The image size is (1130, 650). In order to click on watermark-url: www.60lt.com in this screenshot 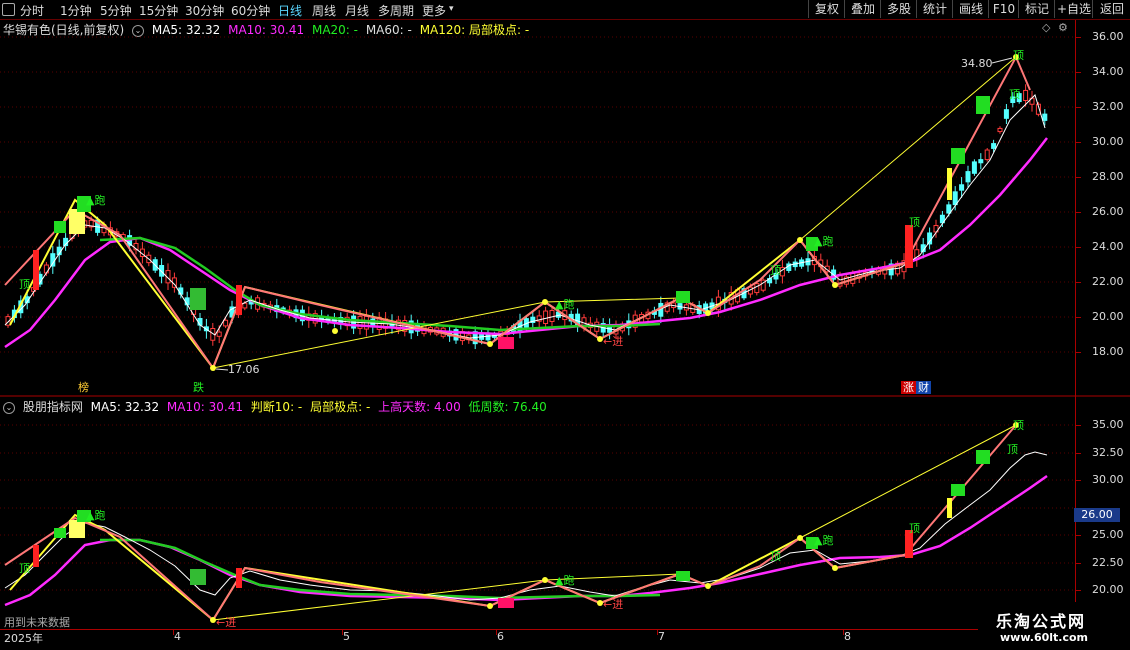, I will do `click(1044, 637)`.